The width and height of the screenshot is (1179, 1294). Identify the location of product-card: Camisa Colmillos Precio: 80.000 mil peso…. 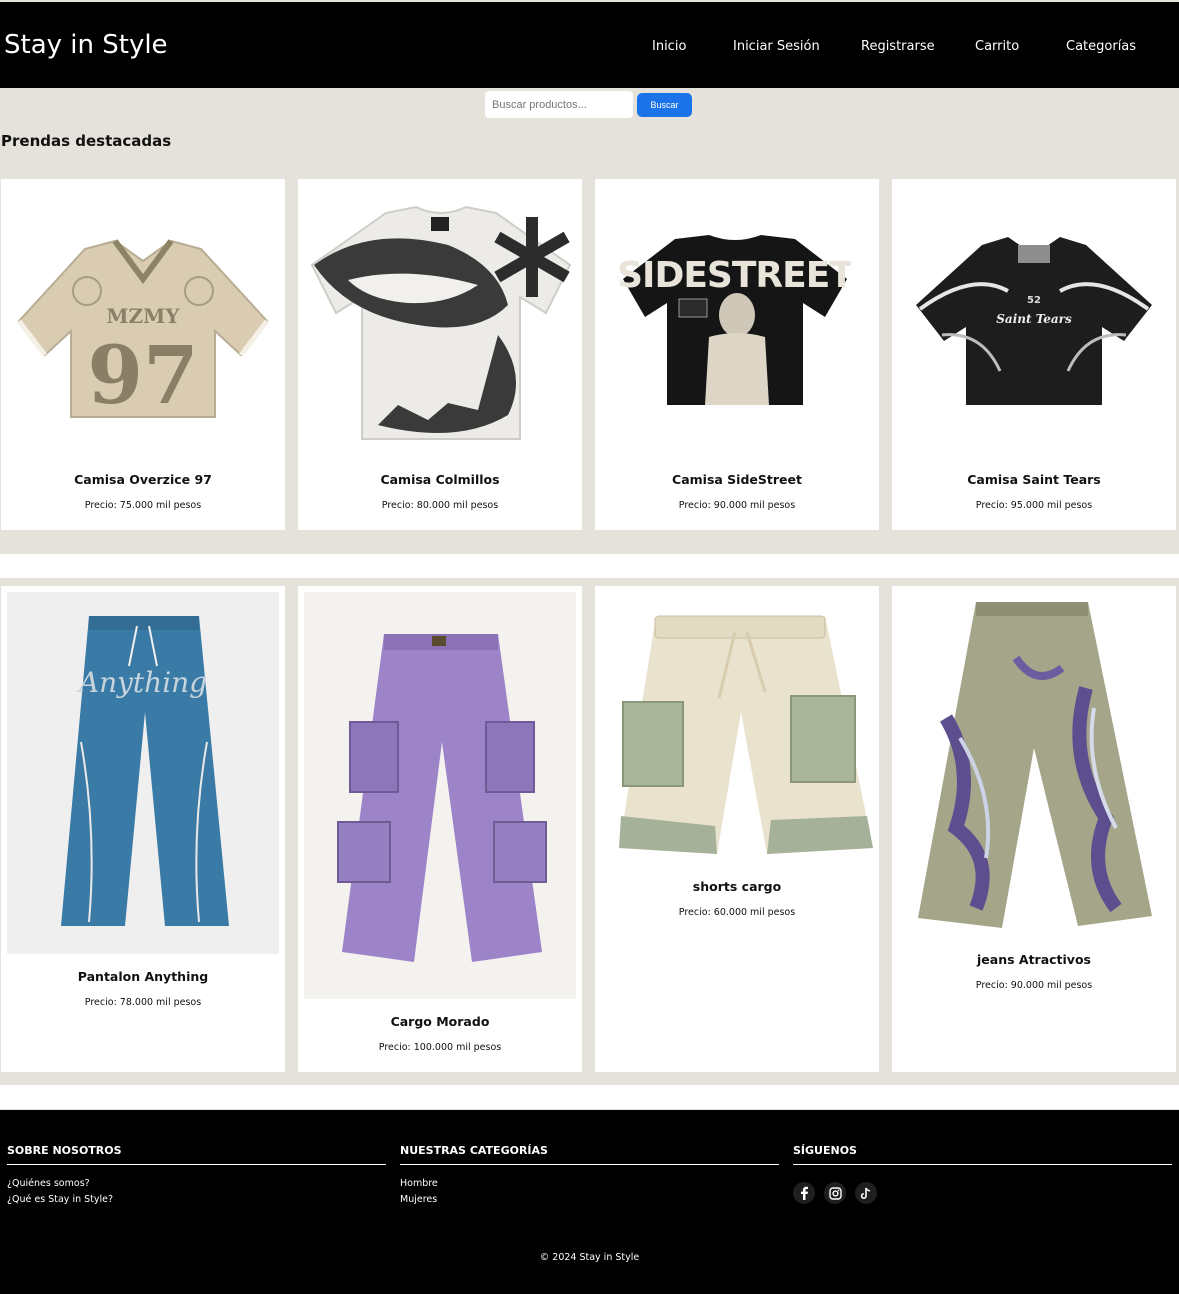
(440, 354).